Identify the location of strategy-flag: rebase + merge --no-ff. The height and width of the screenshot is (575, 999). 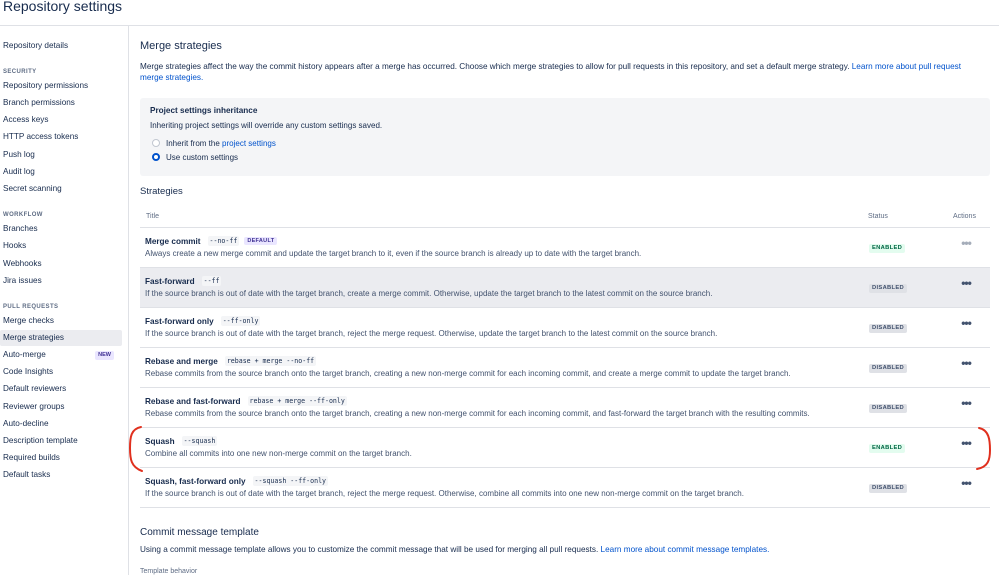
(270, 361).